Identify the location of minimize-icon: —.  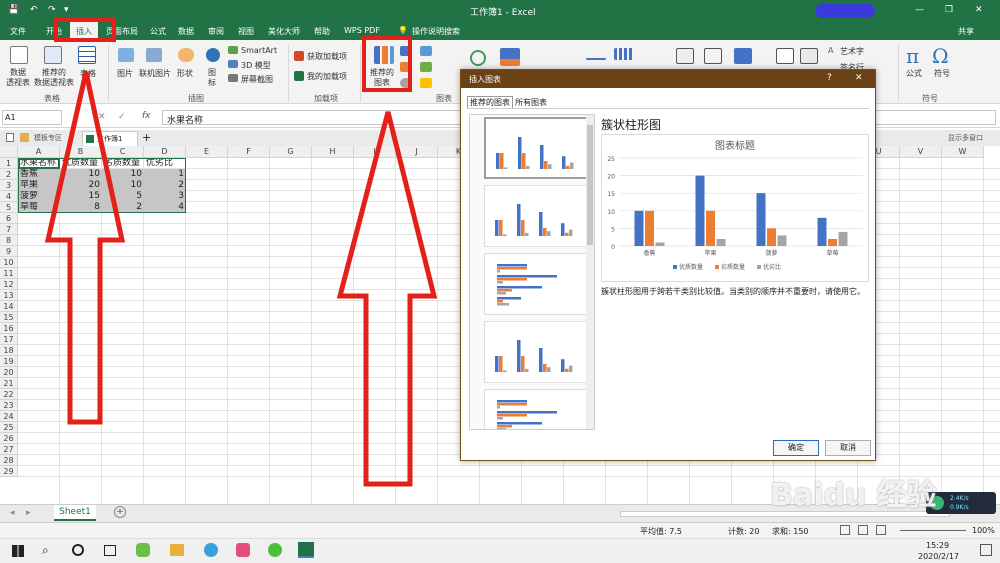
(919, 10).